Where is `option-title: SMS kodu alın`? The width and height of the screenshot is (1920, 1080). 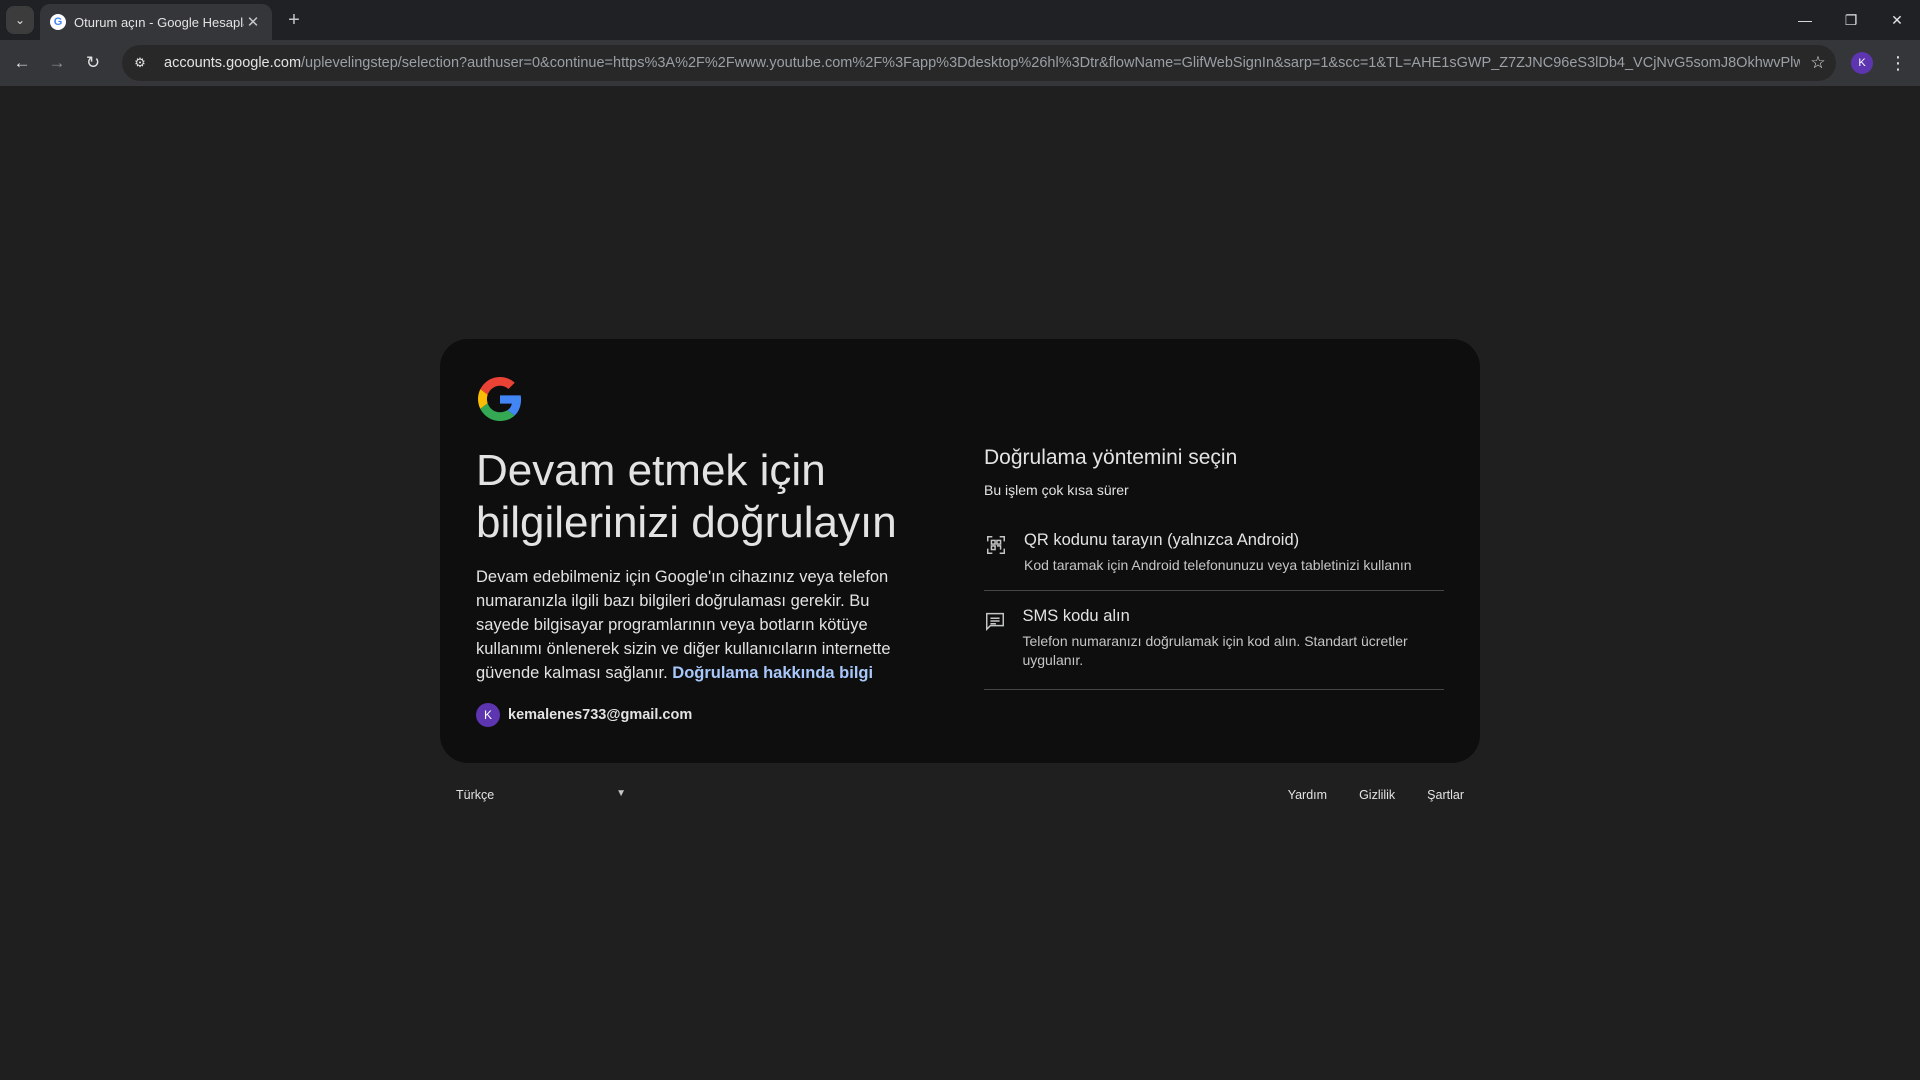 option-title: SMS kodu alın is located at coordinates (1076, 616).